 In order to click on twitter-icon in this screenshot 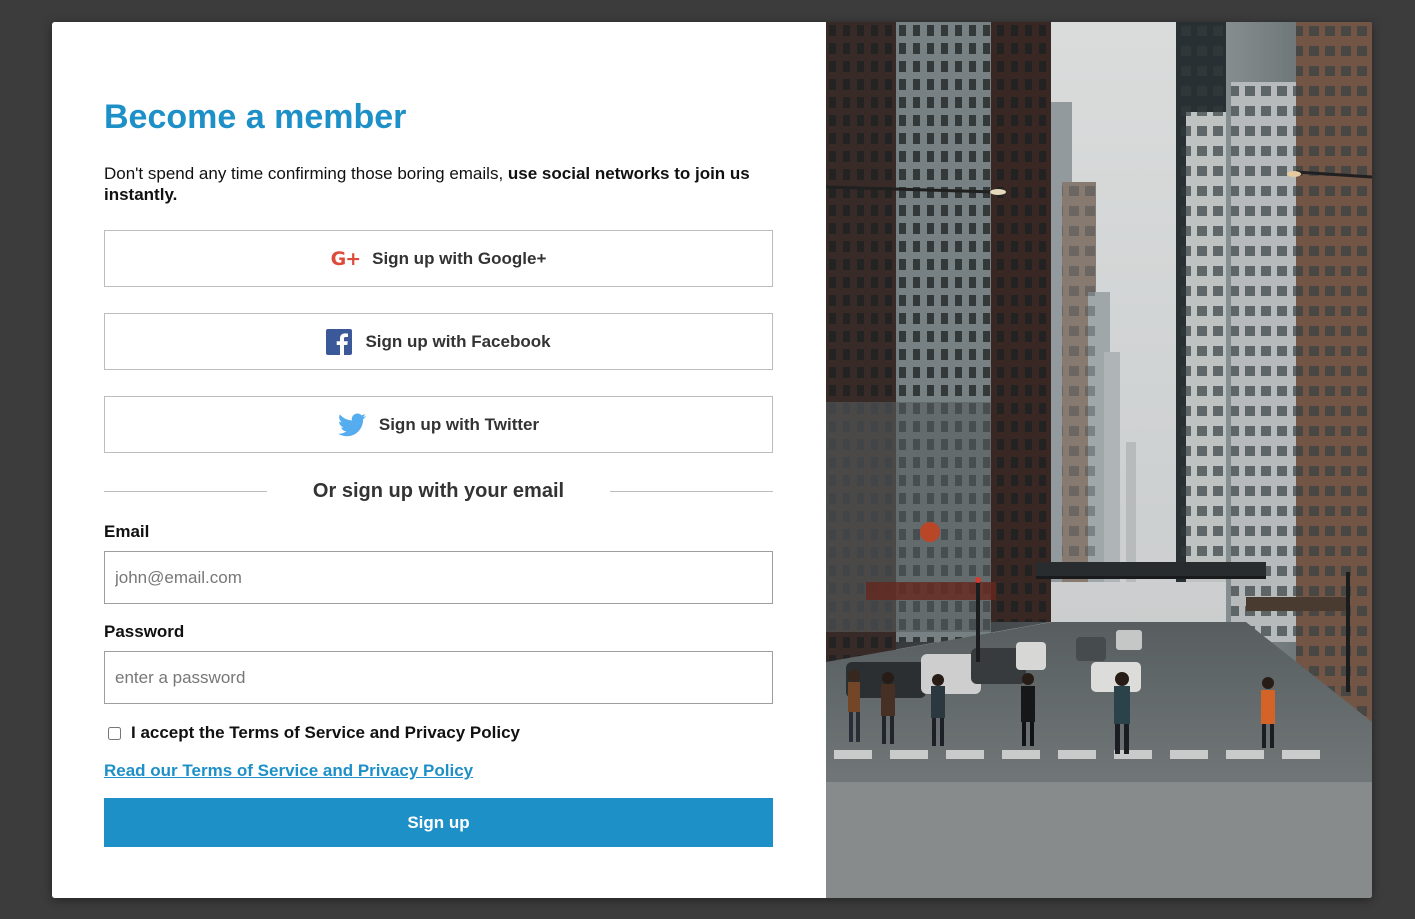, I will do `click(351, 424)`.